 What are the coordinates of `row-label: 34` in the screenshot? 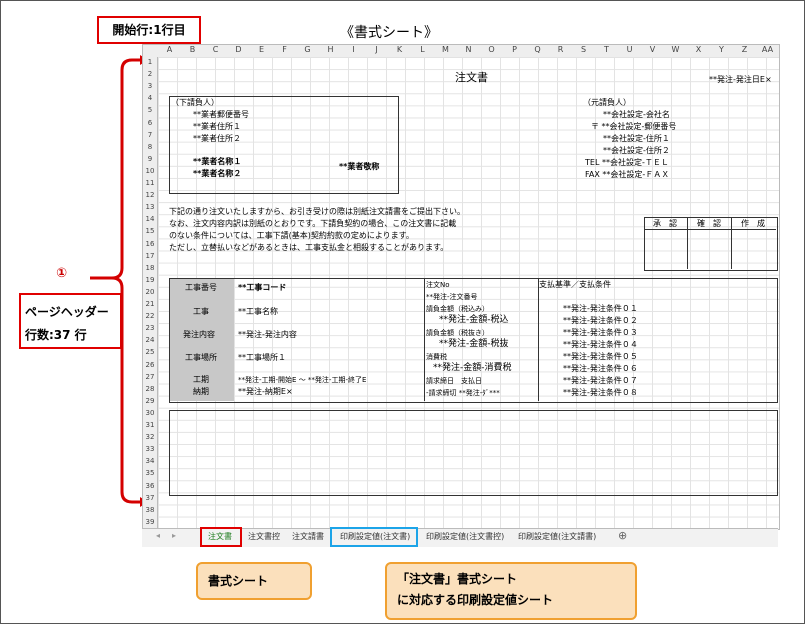 It's located at (150, 461).